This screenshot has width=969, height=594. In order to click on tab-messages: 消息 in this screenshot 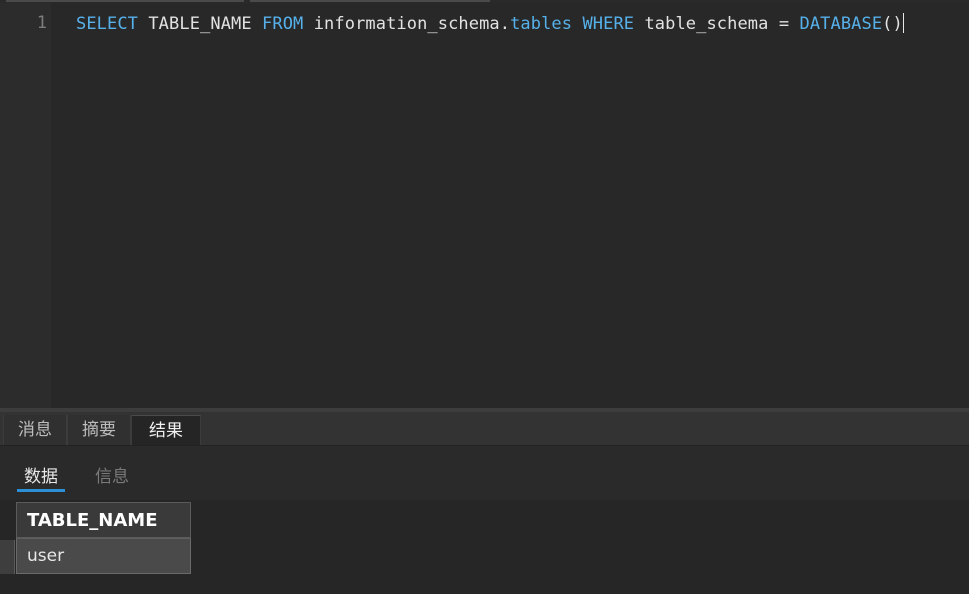, I will do `click(35, 430)`.